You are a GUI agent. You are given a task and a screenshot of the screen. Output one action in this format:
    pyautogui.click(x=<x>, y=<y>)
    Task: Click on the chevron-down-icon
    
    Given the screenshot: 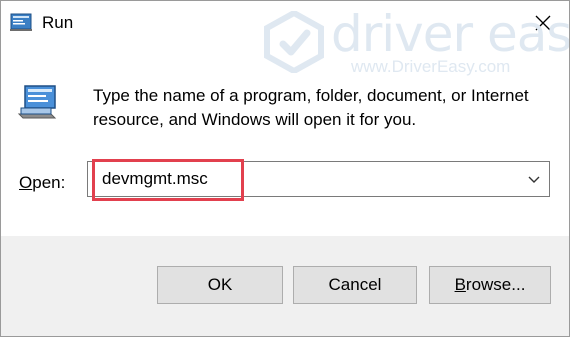 What is the action you would take?
    pyautogui.click(x=534, y=179)
    